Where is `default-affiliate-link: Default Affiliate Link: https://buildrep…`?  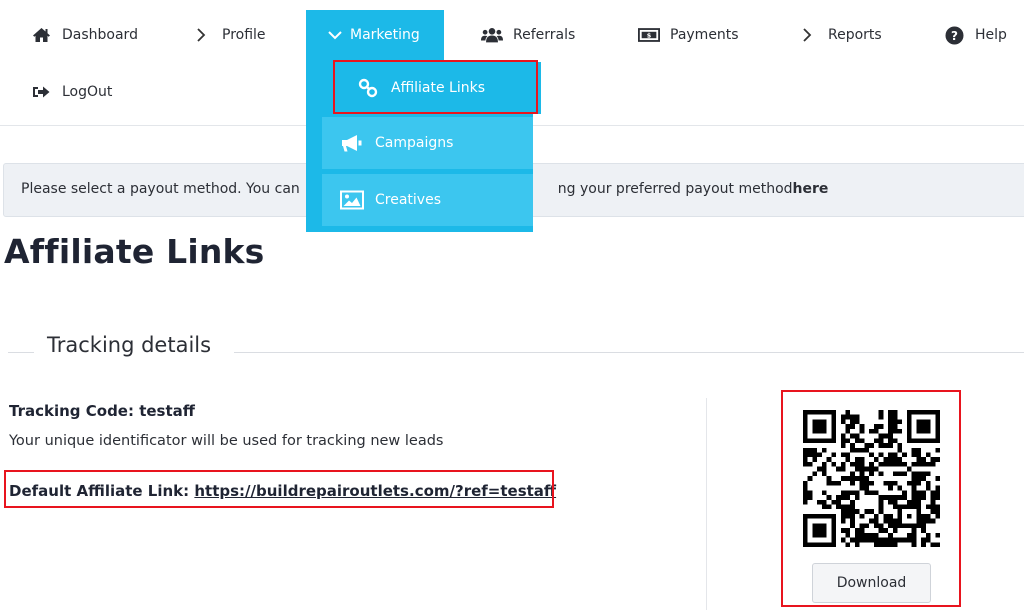
default-affiliate-link: Default Affiliate Link: https://buildrep… is located at coordinates (282, 491).